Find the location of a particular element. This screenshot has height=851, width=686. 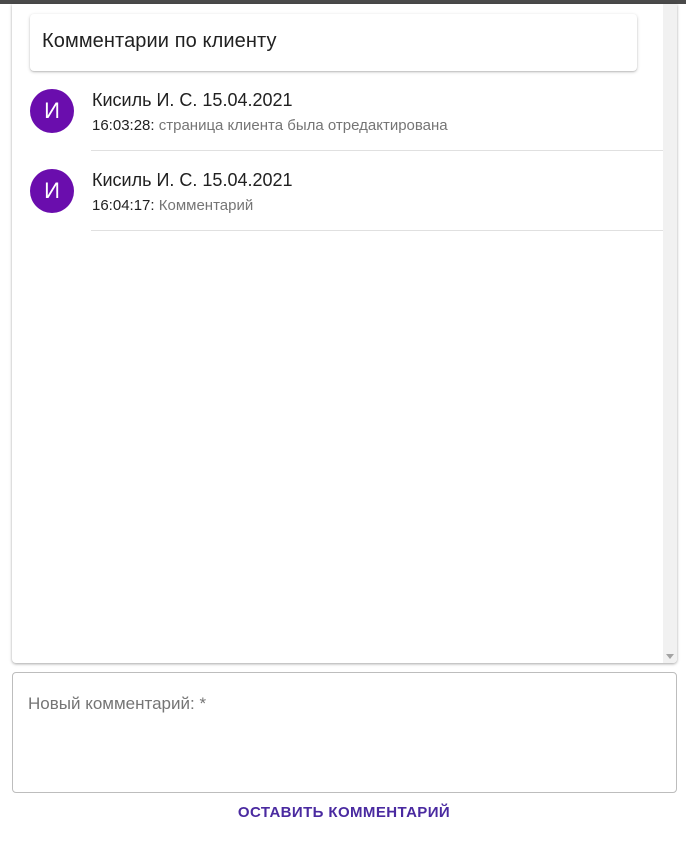

vertical-scrollbar is located at coordinates (670, 333).